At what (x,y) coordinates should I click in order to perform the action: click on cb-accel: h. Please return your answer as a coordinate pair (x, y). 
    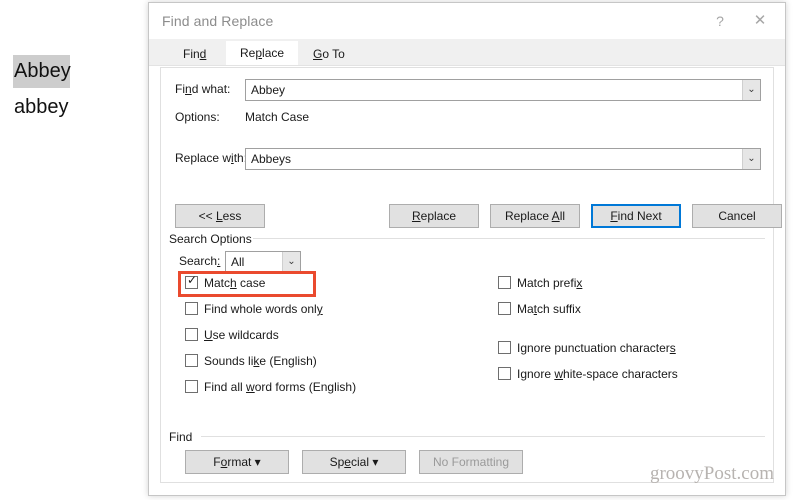
    Looking at the image, I should click on (233, 283).